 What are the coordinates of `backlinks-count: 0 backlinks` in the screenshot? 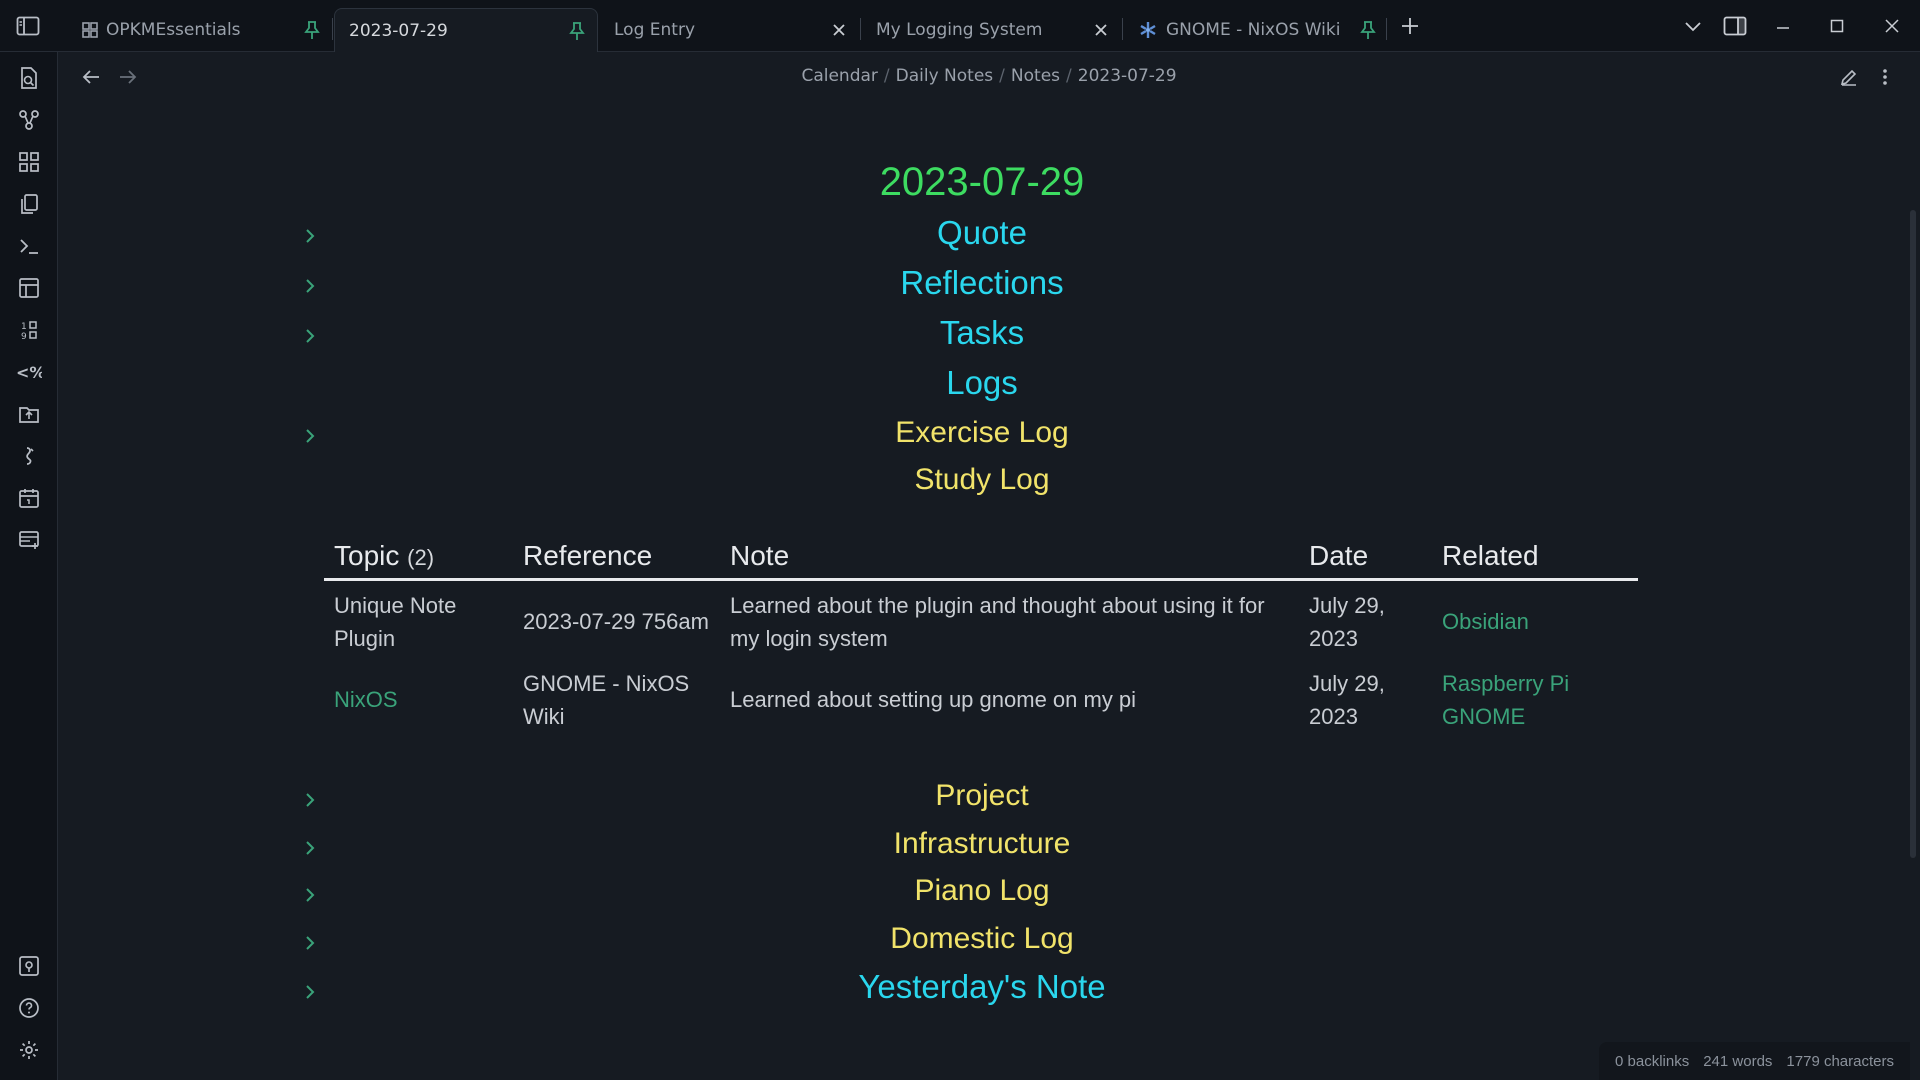 It's located at (1652, 1061).